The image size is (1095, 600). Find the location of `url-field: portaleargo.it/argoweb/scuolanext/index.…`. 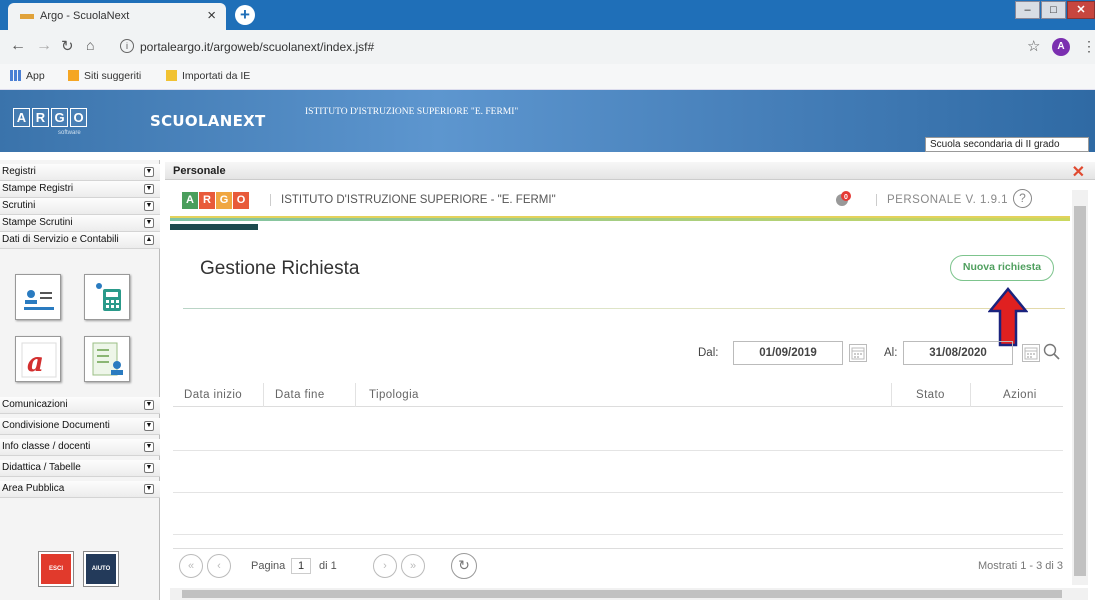

url-field: portaleargo.it/argoweb/scuolanext/index.… is located at coordinates (257, 47).